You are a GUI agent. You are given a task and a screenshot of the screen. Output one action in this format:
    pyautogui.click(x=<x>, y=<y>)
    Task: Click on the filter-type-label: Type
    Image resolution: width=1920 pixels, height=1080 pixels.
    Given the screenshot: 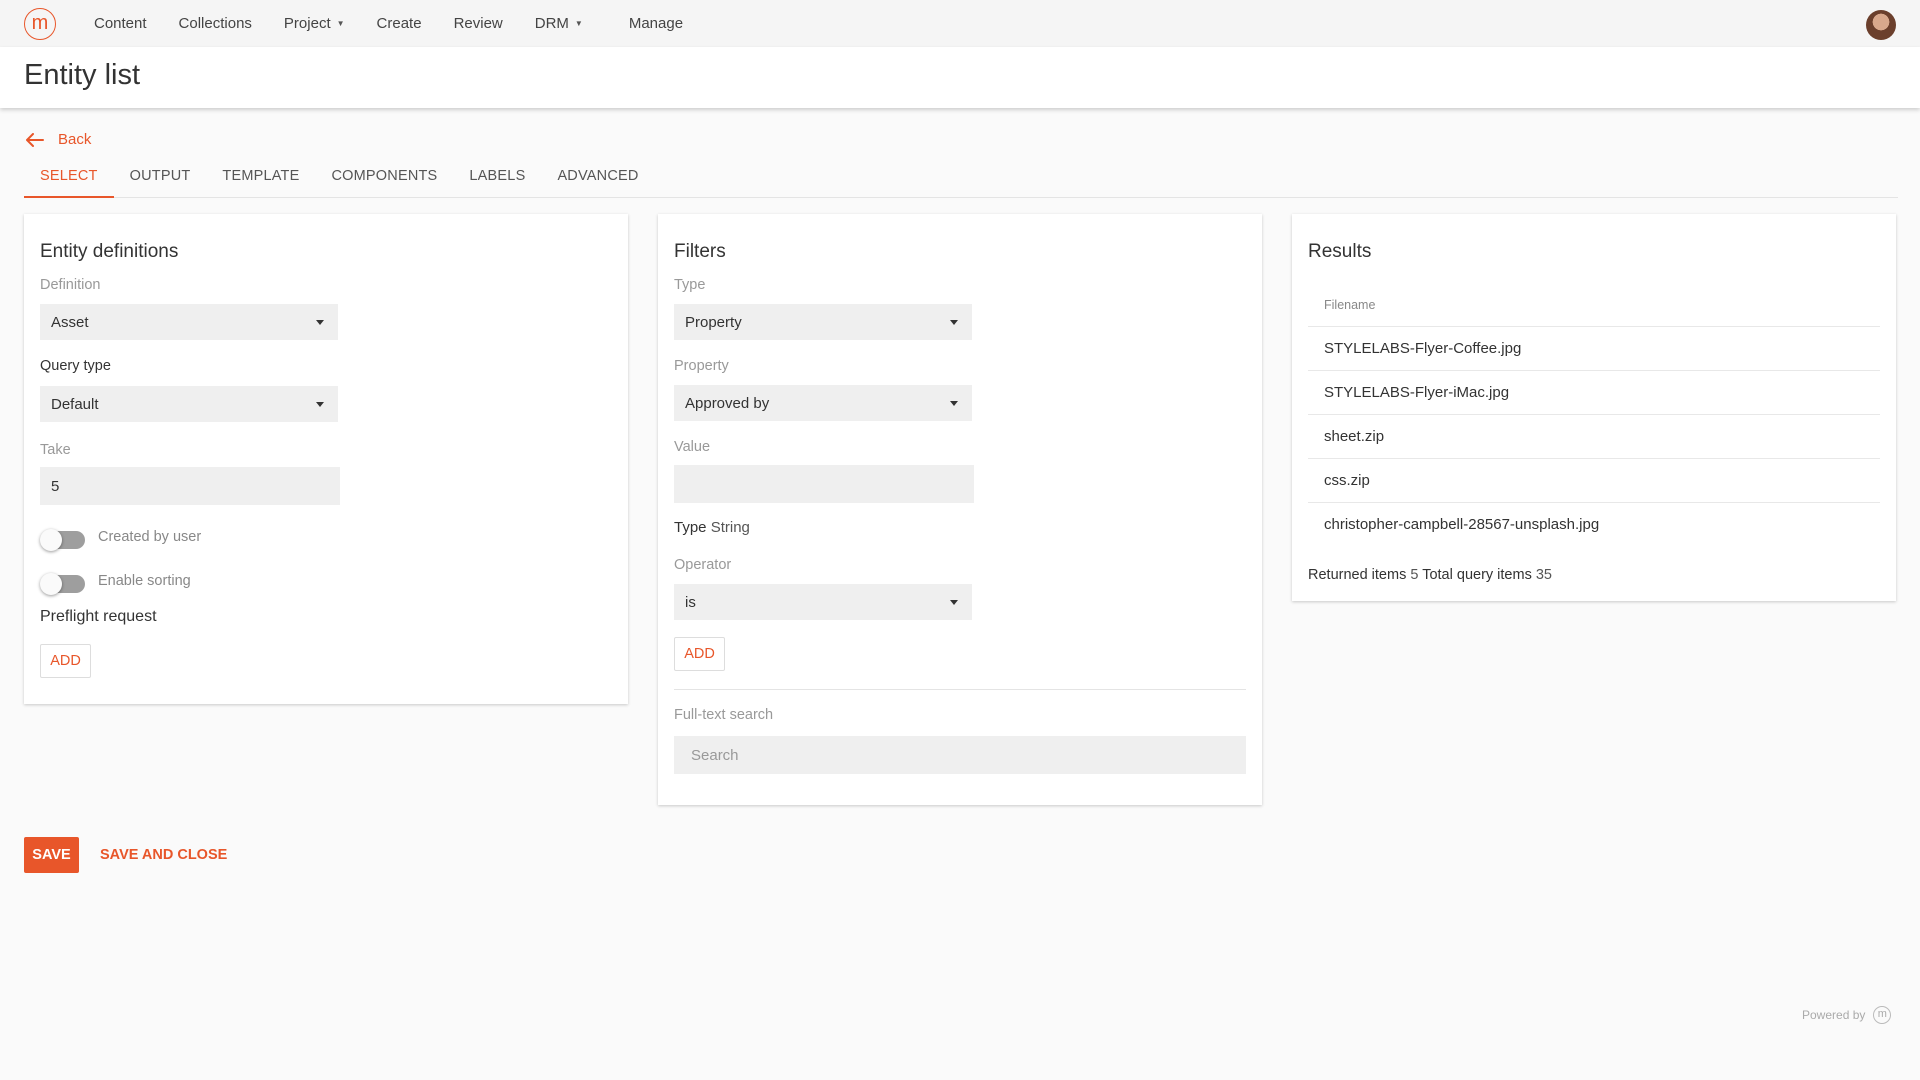 What is the action you would take?
    pyautogui.click(x=690, y=285)
    